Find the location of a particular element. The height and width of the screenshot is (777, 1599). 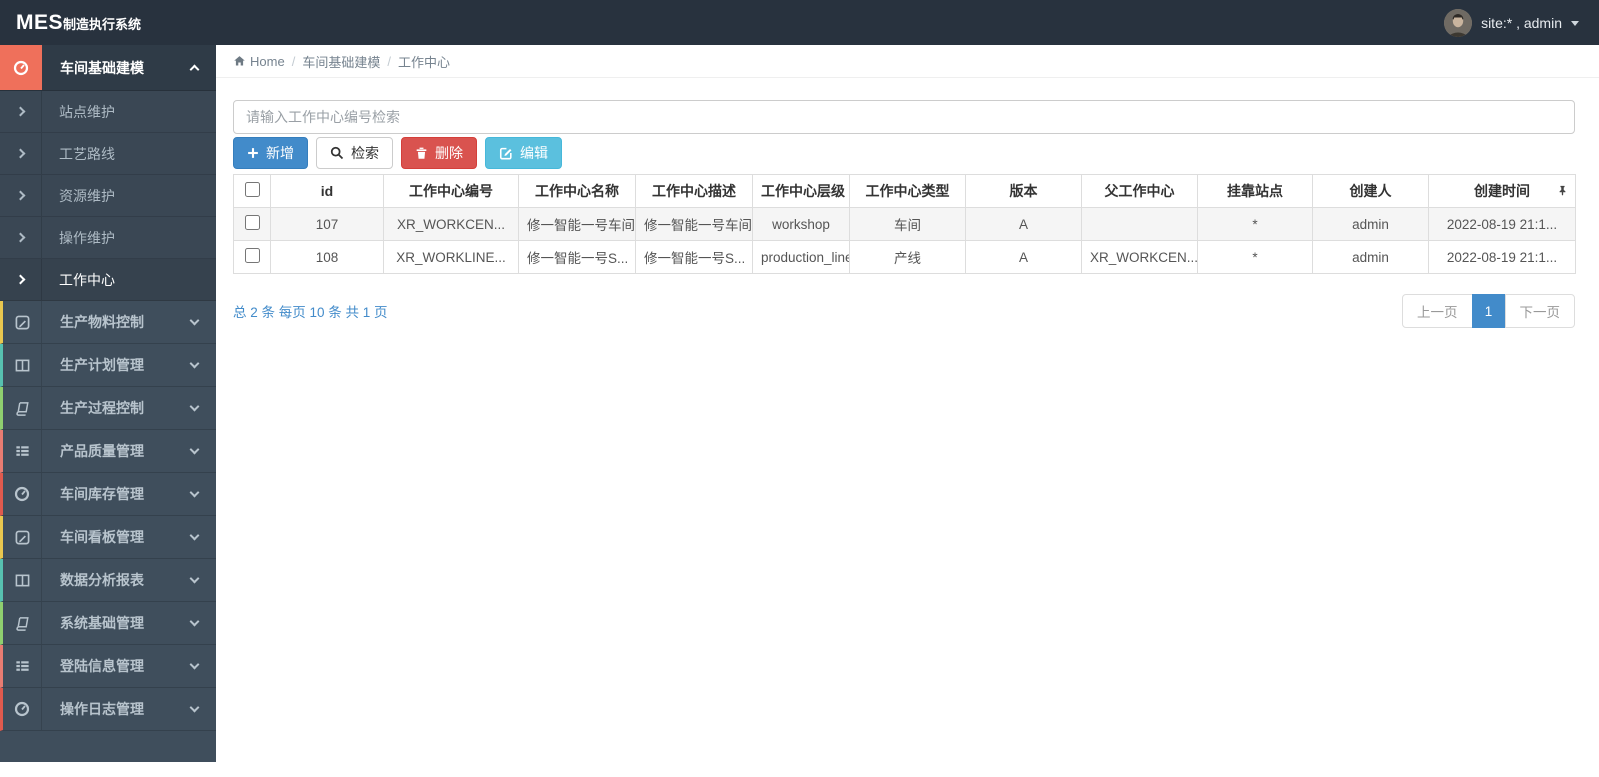

add-button-label: 新增 is located at coordinates (280, 153).